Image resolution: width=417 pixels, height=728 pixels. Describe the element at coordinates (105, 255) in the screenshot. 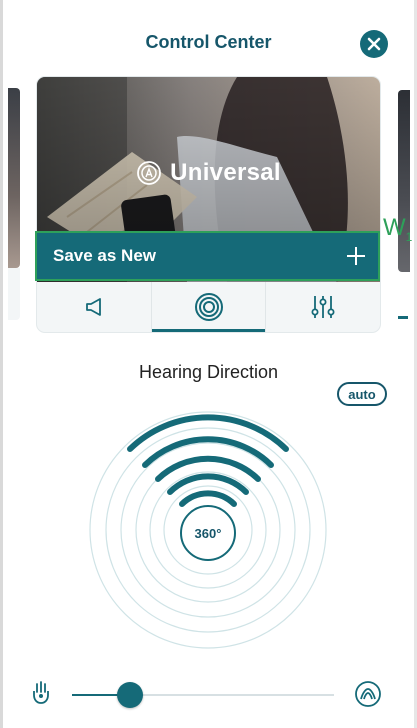

I see `save-as-new-label: Save as New` at that location.